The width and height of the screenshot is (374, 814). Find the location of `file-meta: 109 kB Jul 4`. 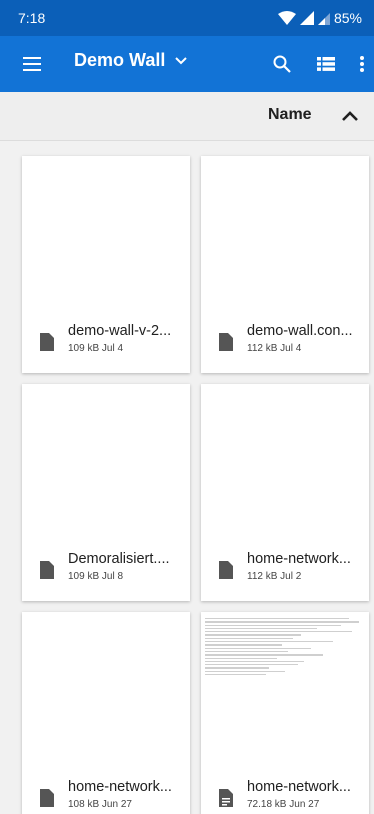

file-meta: 109 kB Jul 4 is located at coordinates (96, 348).